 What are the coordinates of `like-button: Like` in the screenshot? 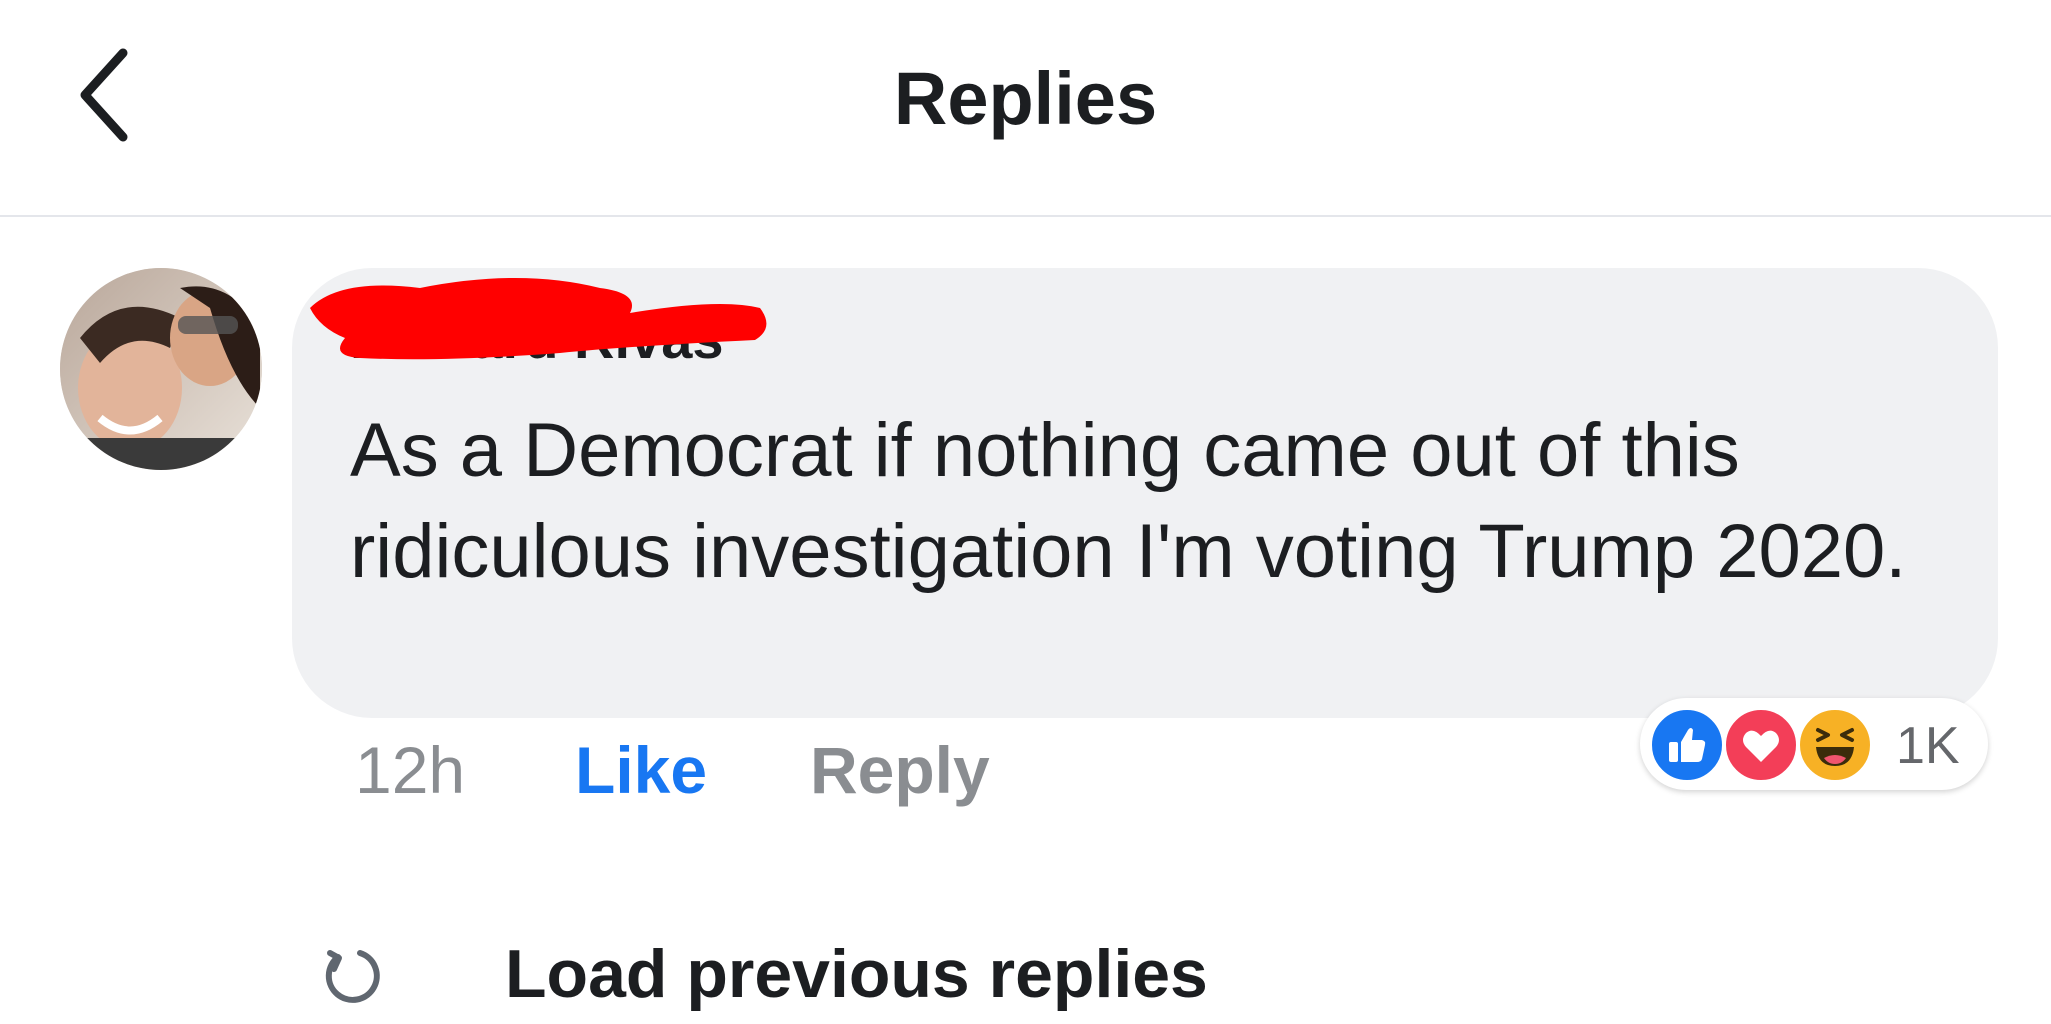 It's located at (641, 770).